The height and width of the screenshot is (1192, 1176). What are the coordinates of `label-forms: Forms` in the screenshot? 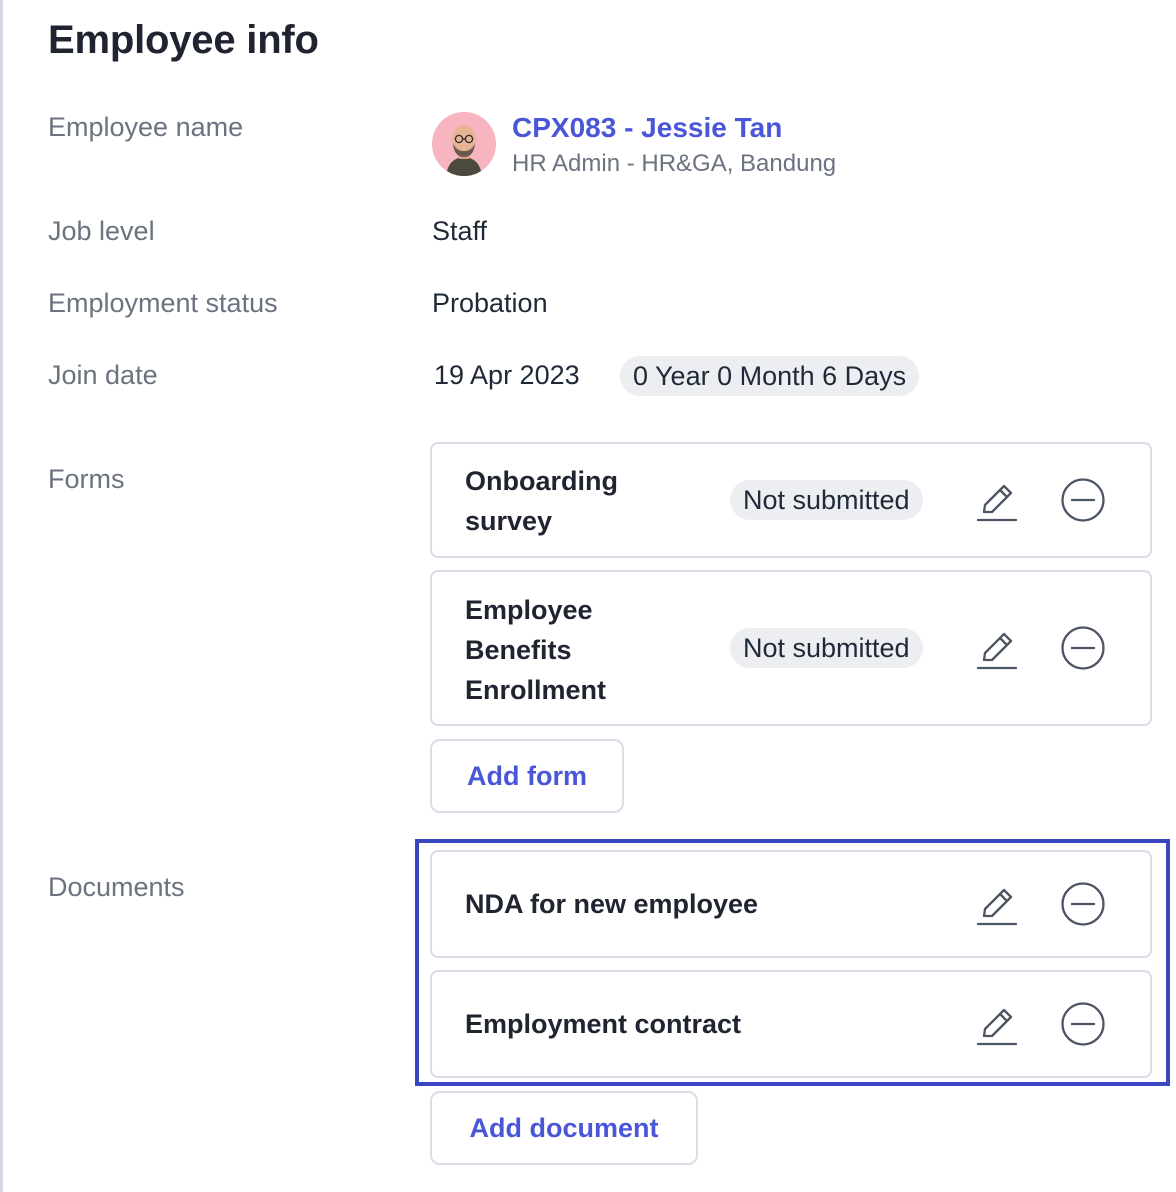 It's located at (86, 479).